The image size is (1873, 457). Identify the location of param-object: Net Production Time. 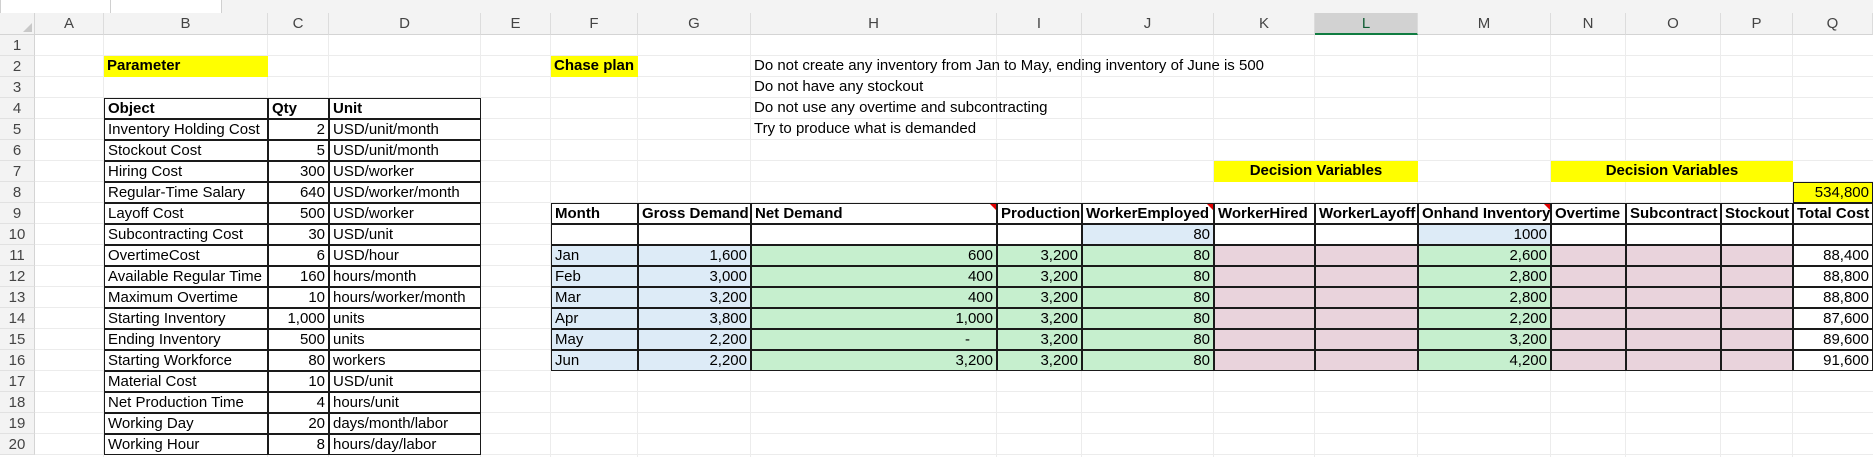
(186, 402).